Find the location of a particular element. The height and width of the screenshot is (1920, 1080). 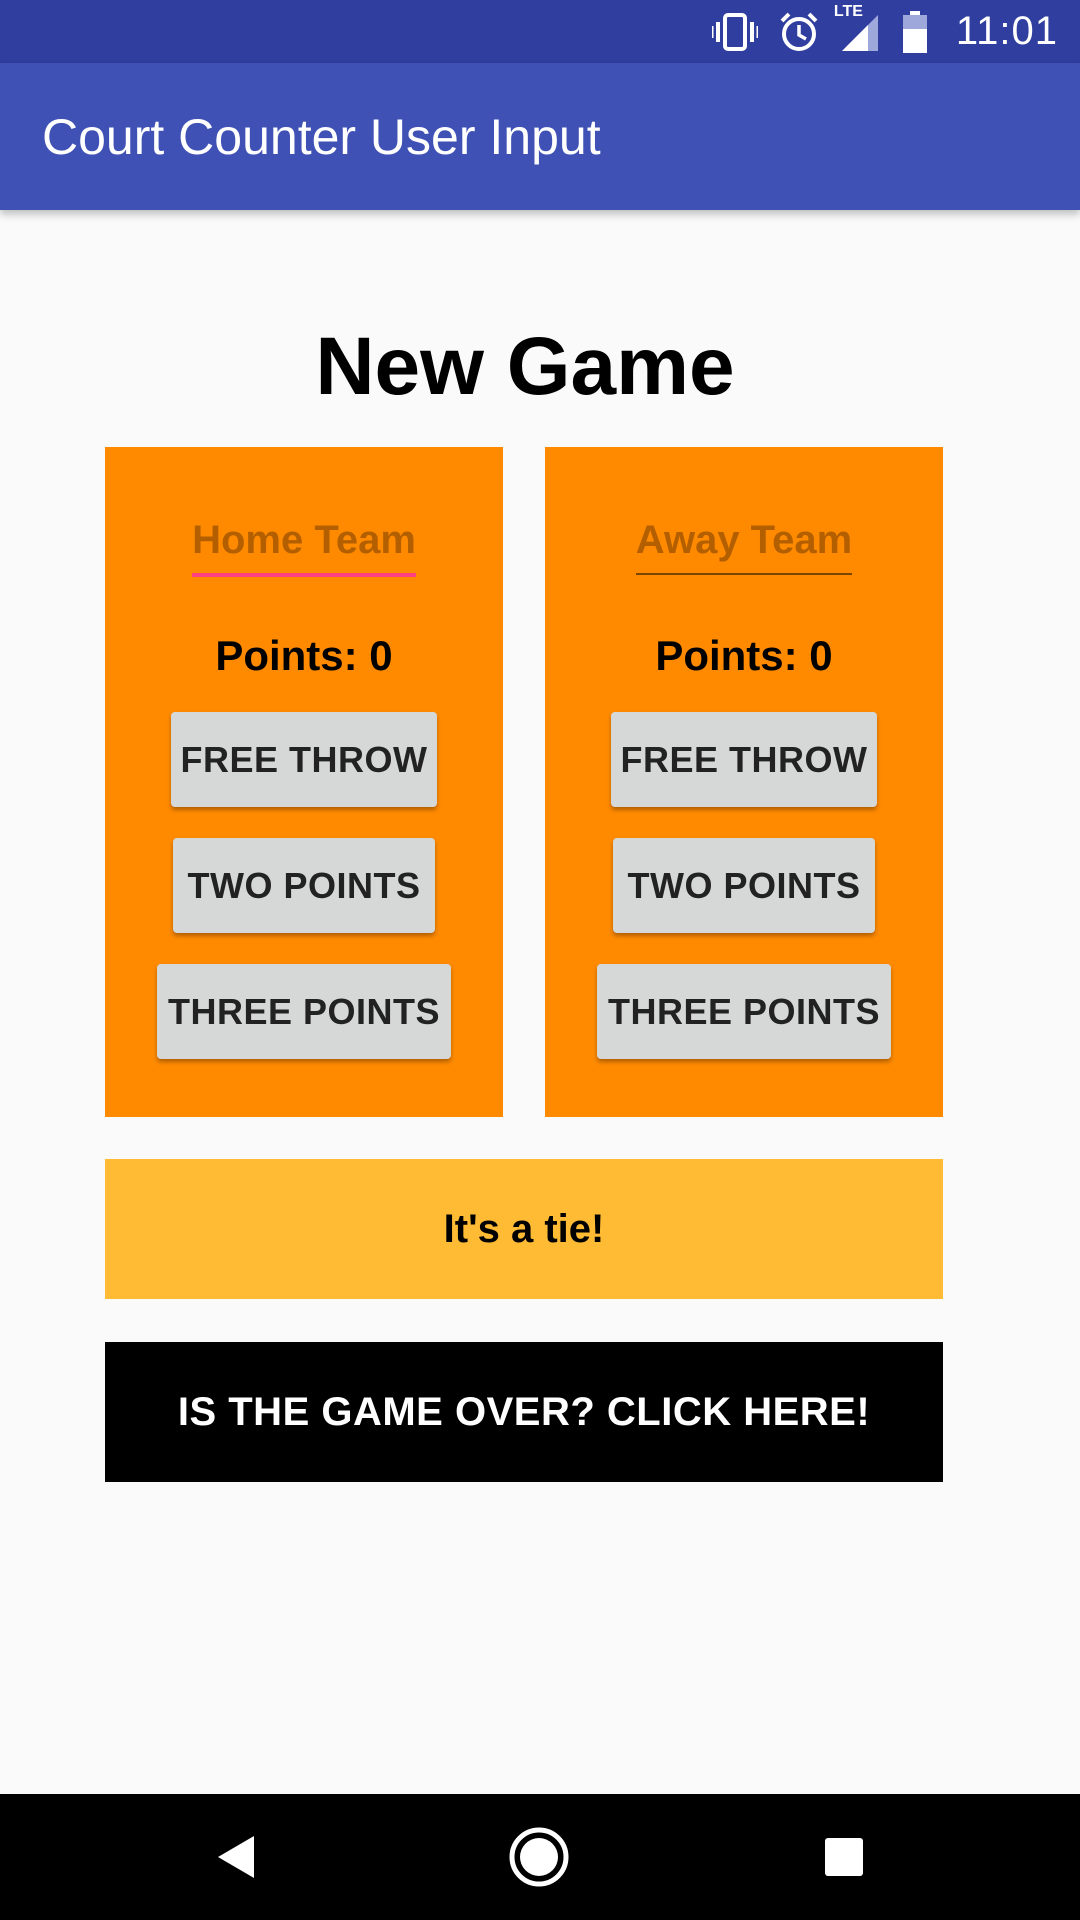

recents-button is located at coordinates (844, 1857).